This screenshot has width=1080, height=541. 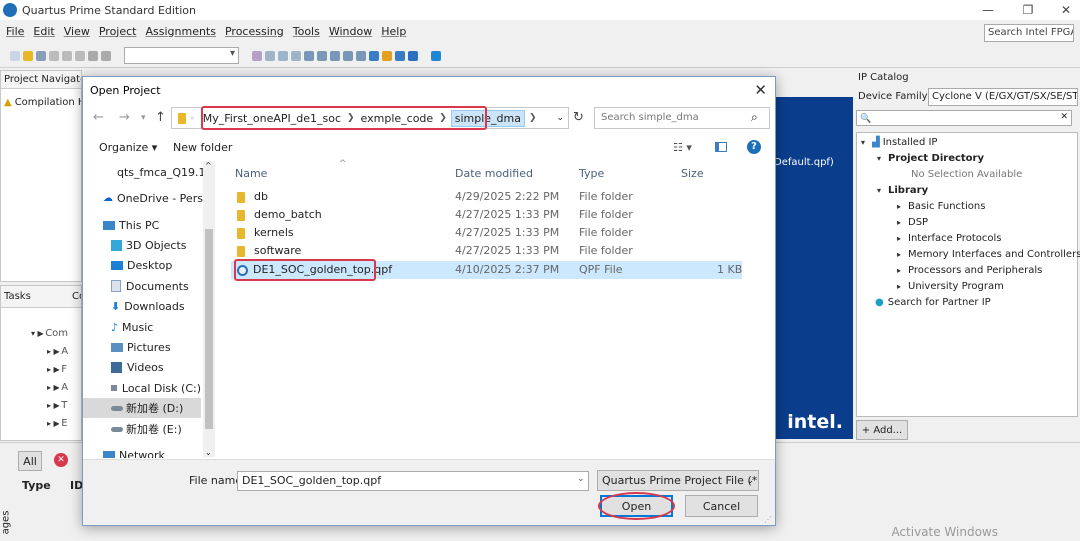 I want to click on file-name-dropdown-icon: ⌄, so click(x=581, y=479).